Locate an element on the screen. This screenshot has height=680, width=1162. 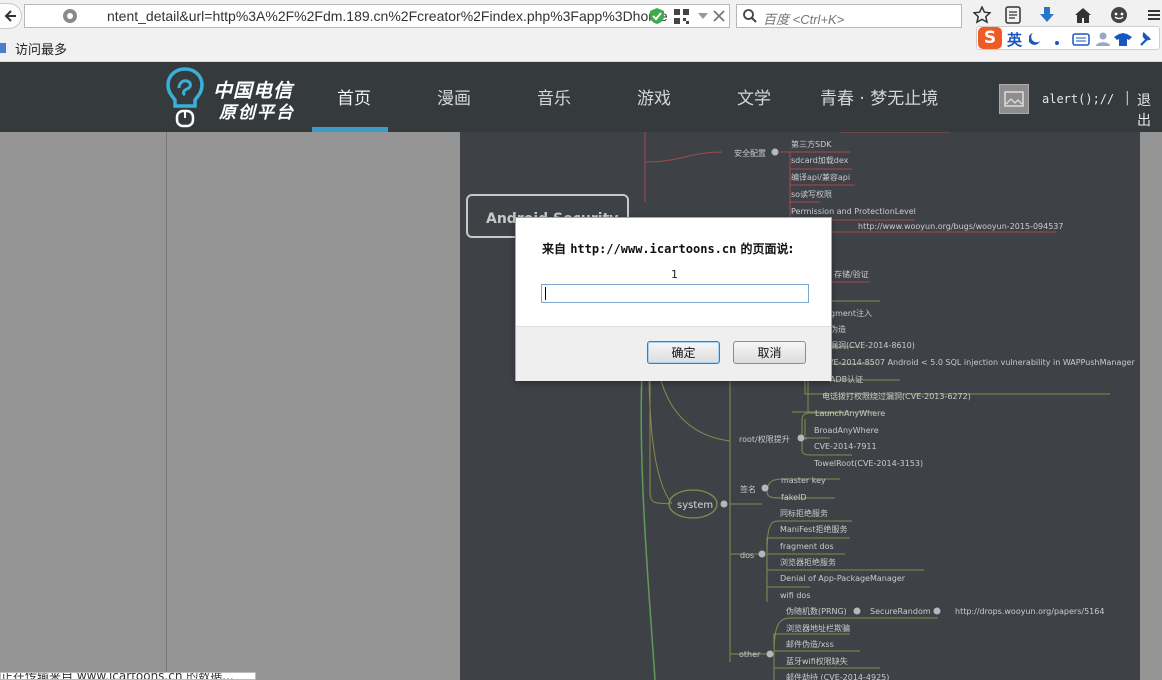
mindmap-leaf: http://drops.wooyun.org/papers/5164 is located at coordinates (1029, 611).